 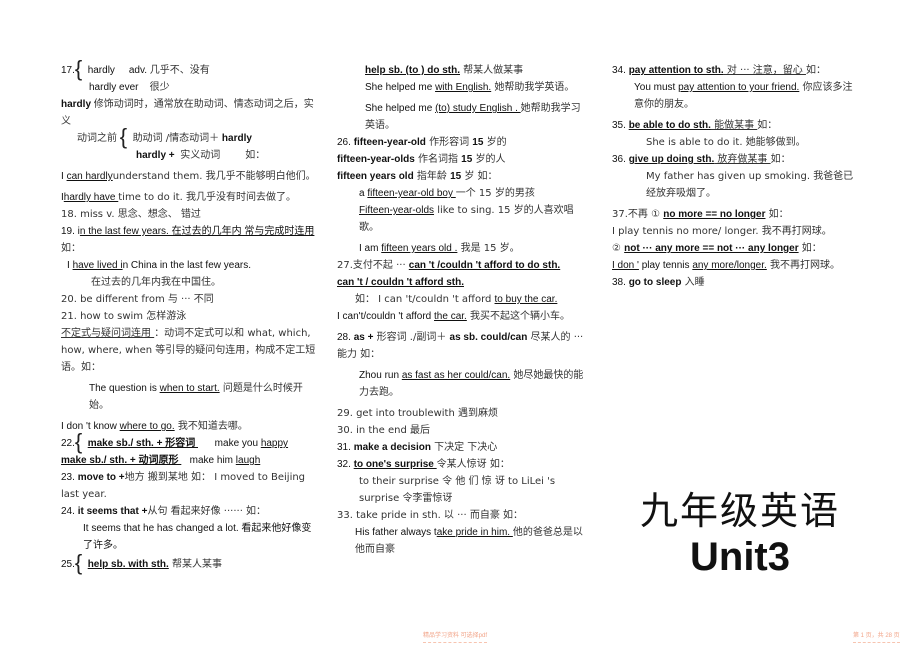 What do you see at coordinates (658, 282) in the screenshot?
I see `item-38: 38. go to sleep 入睡` at bounding box center [658, 282].